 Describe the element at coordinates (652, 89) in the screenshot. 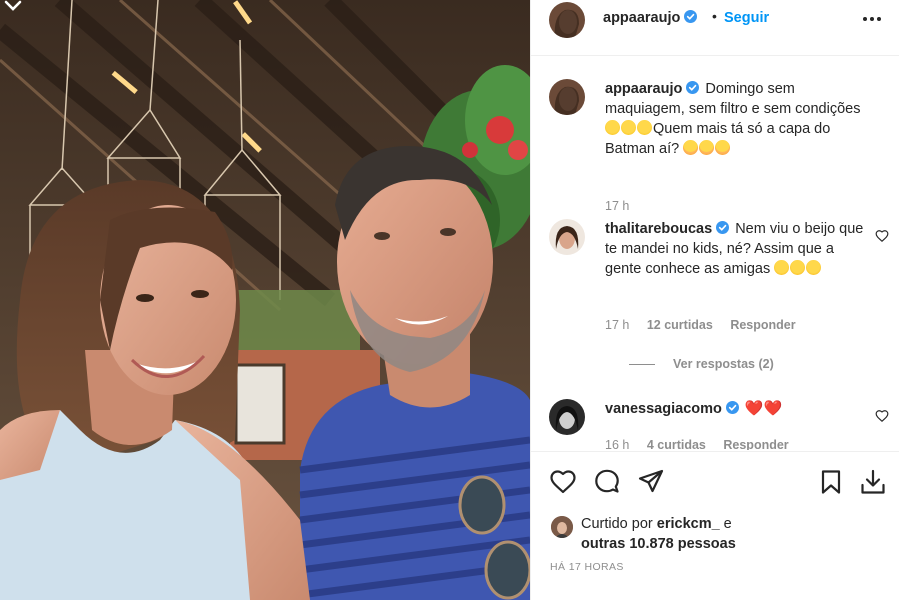

I see `caption-username: appaaraujo` at that location.